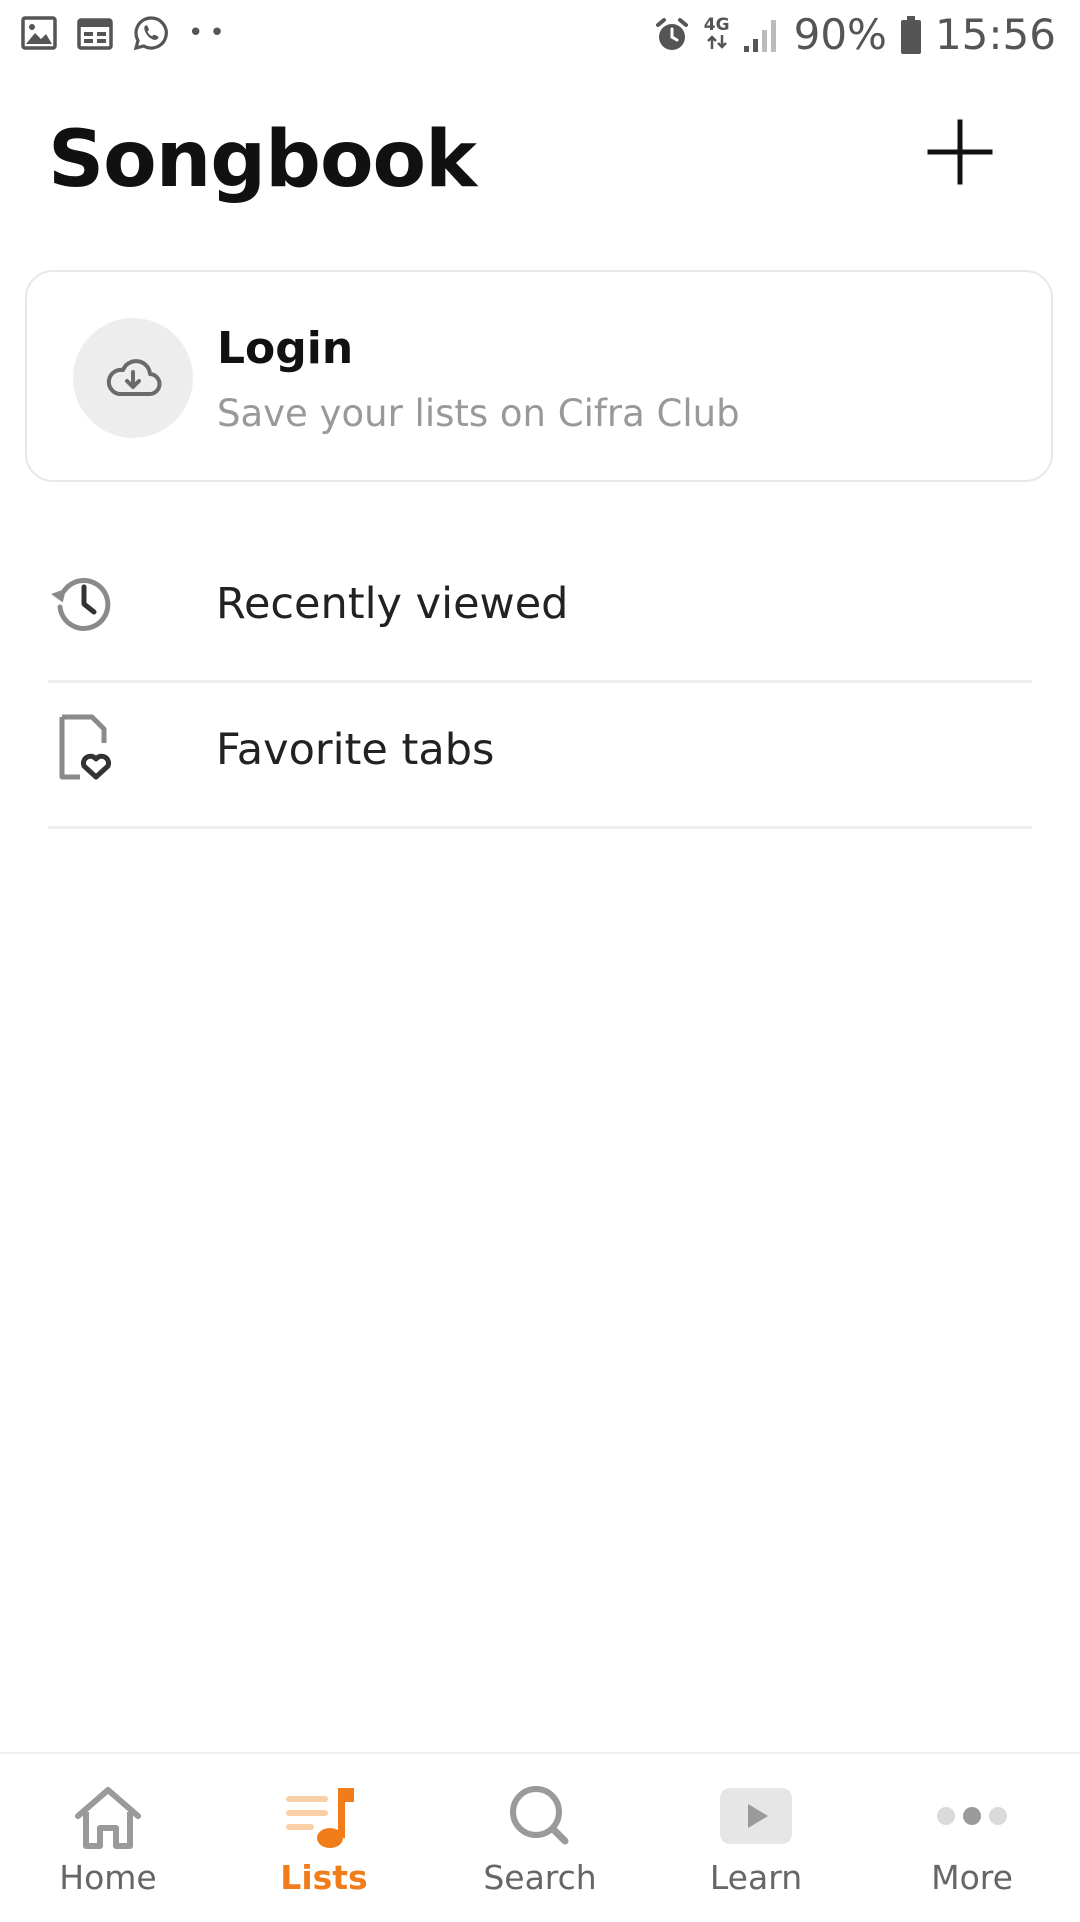 Image resolution: width=1080 pixels, height=1922 pixels. What do you see at coordinates (539, 1815) in the screenshot?
I see `search-icon` at bounding box center [539, 1815].